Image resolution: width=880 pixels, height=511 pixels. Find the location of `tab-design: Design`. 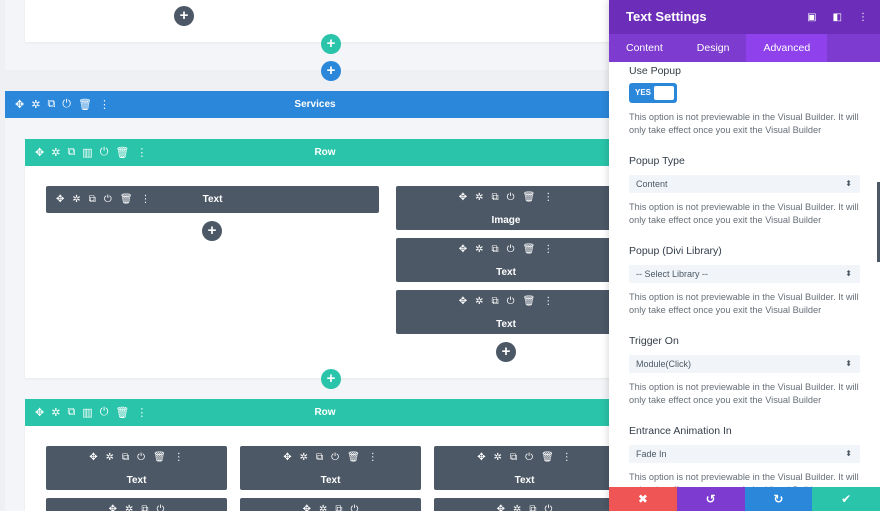

tab-design: Design is located at coordinates (713, 48).